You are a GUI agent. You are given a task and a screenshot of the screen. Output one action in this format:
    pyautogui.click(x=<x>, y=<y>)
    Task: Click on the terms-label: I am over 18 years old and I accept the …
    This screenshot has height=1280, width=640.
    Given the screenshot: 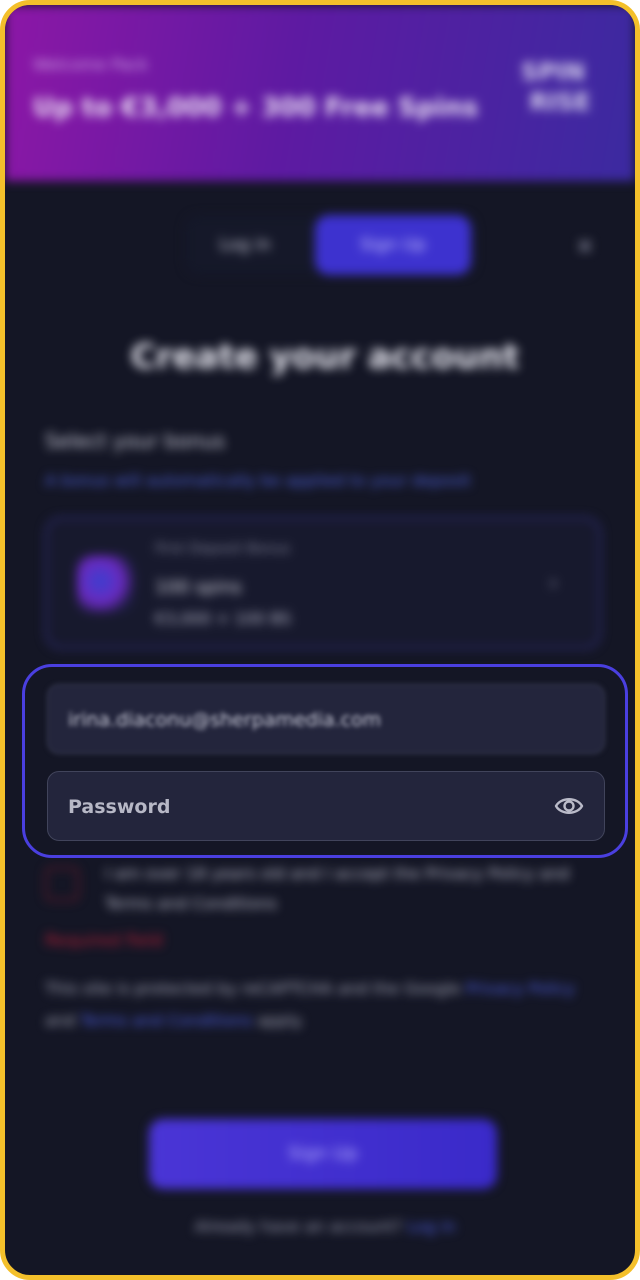 What is the action you would take?
    pyautogui.click(x=337, y=888)
    